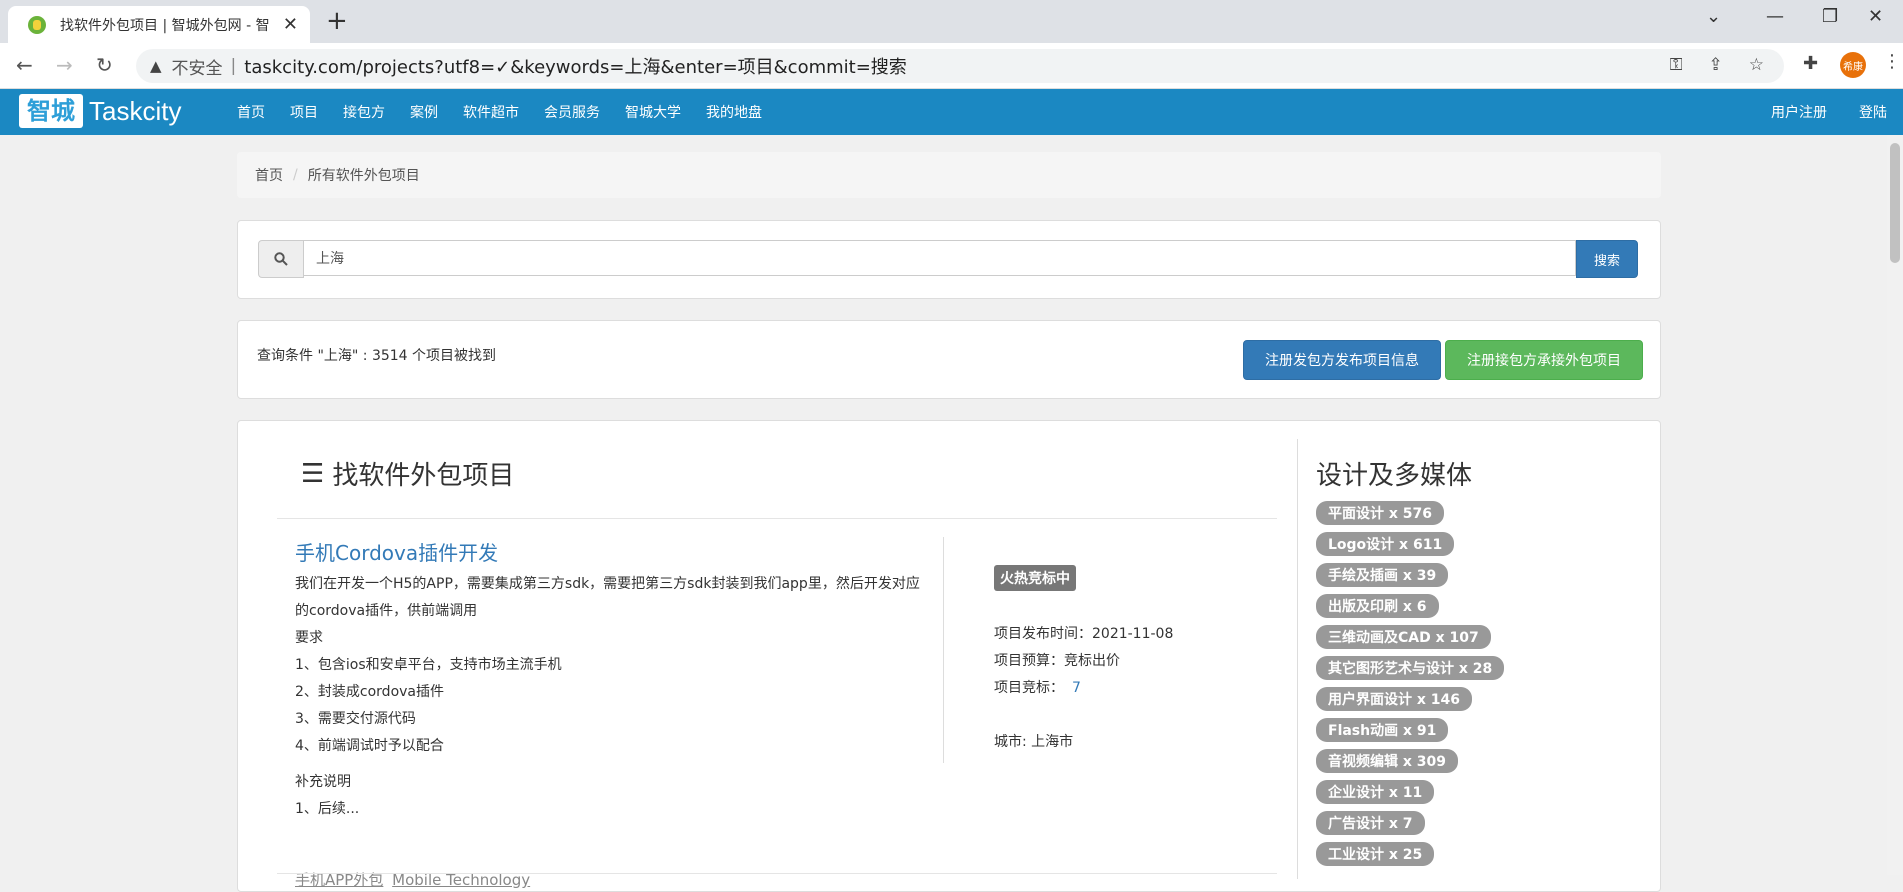 The image size is (1903, 892). Describe the element at coordinates (337, 21) in the screenshot. I see `new-tab-button: +` at that location.